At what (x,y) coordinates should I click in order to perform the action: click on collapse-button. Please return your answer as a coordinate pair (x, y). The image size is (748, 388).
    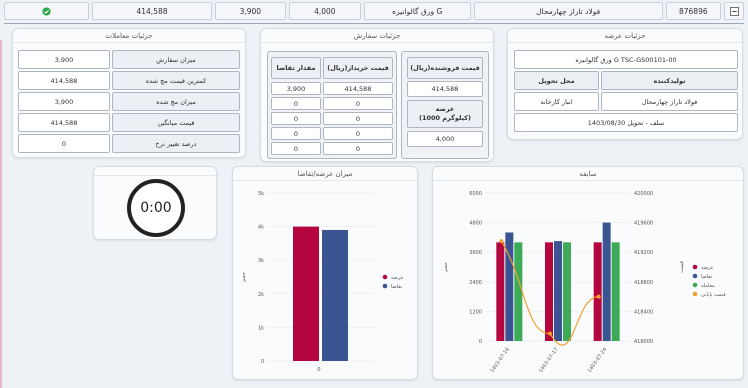
    Looking at the image, I should click on (734, 11).